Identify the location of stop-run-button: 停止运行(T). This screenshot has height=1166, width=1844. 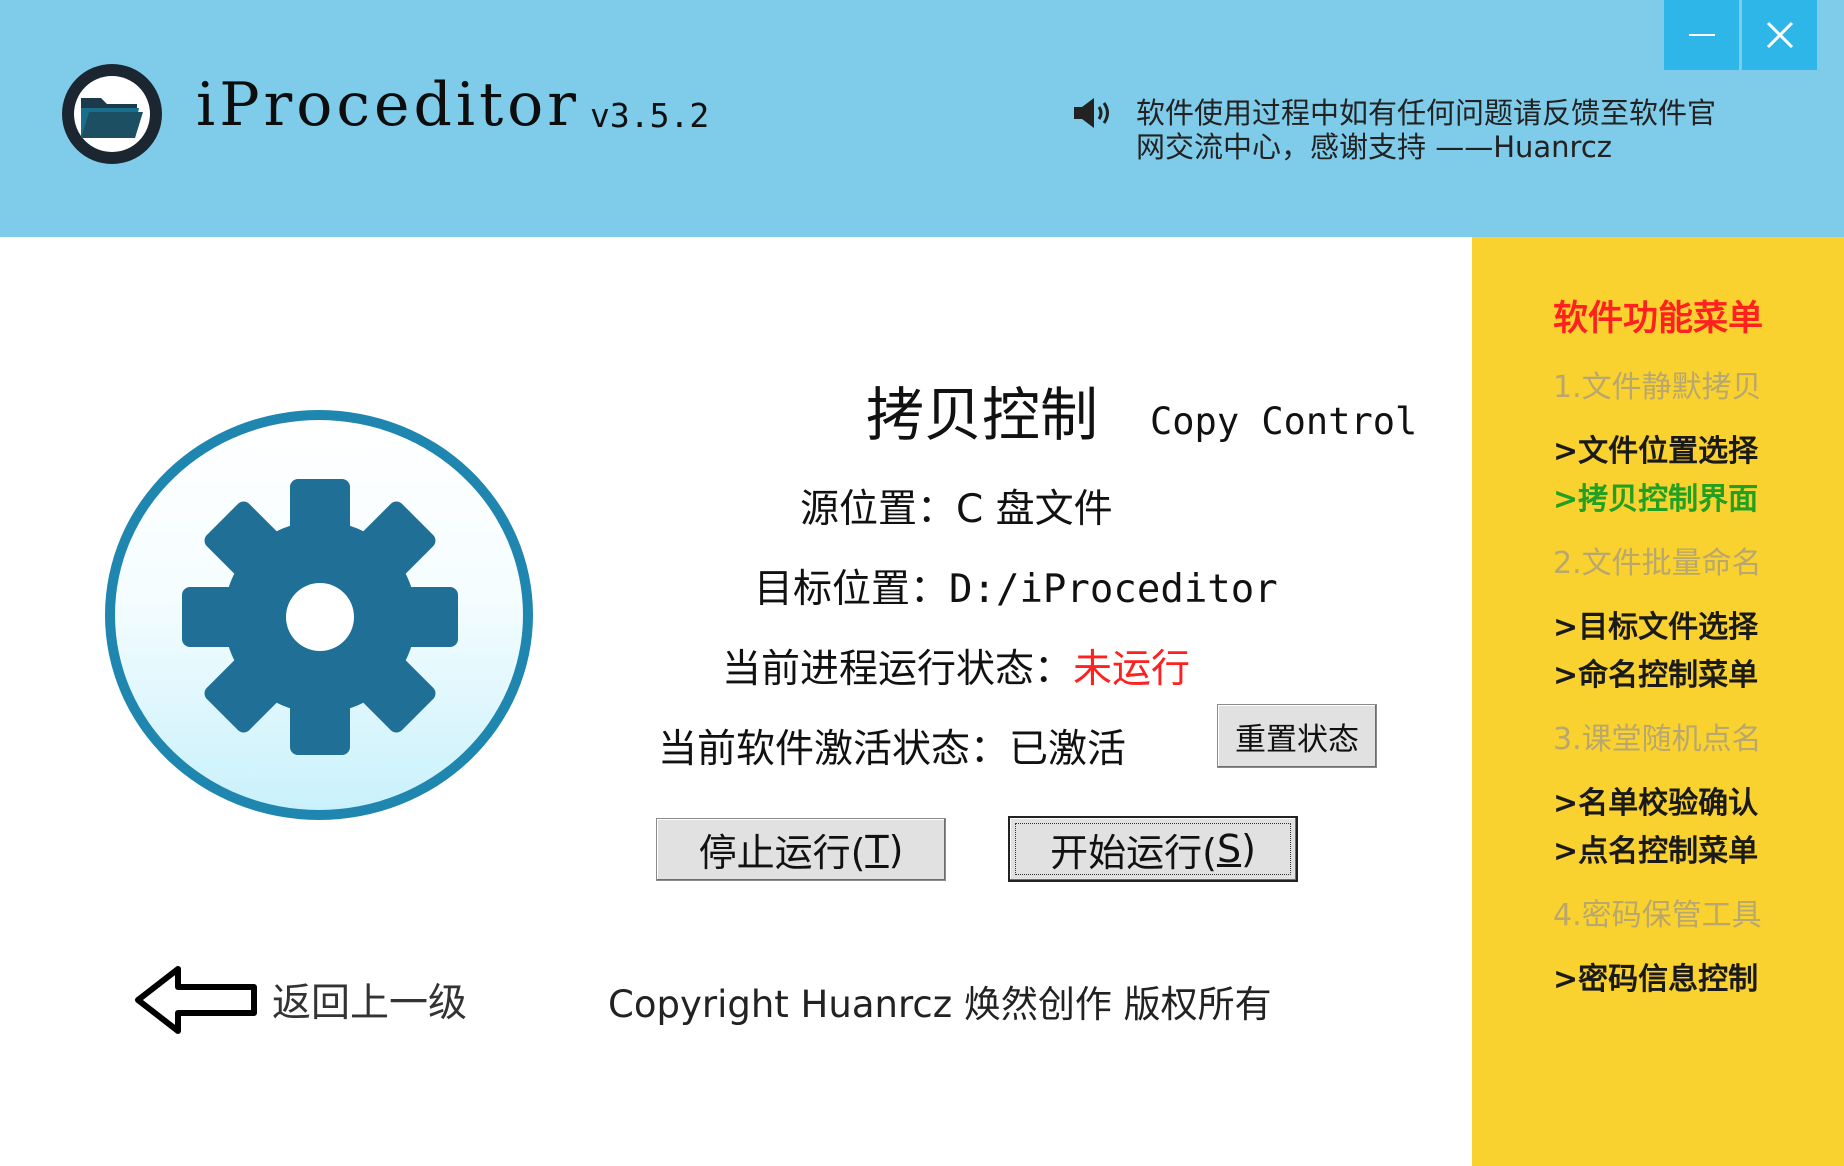
(801, 849).